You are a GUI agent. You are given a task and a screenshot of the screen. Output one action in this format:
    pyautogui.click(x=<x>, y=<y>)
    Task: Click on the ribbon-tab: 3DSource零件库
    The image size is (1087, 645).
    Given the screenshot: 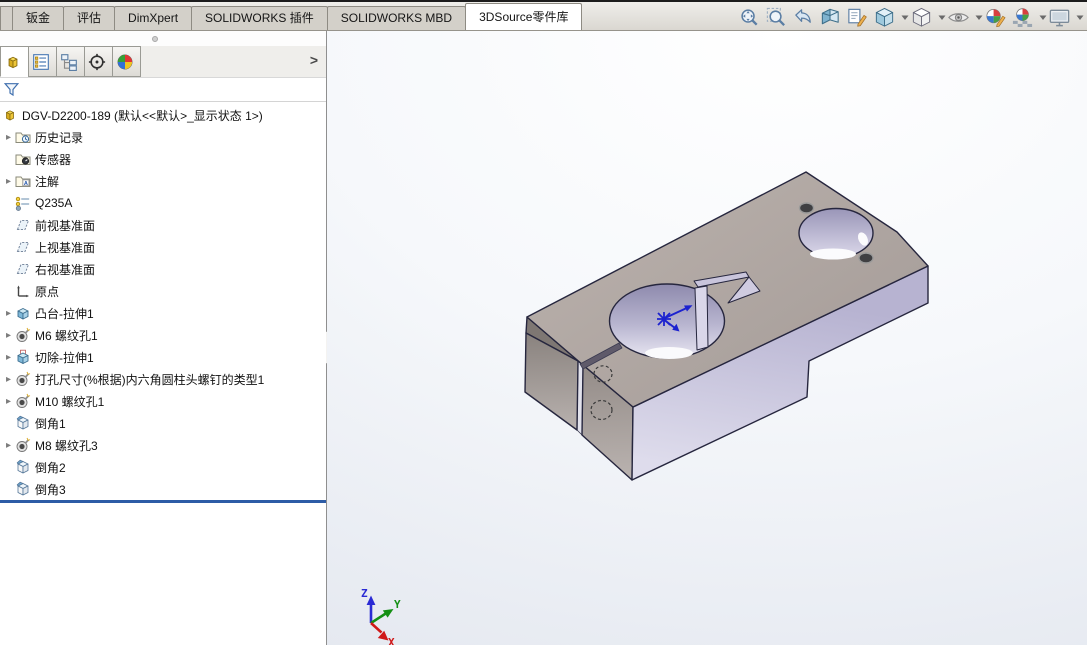 What is the action you would take?
    pyautogui.click(x=524, y=16)
    